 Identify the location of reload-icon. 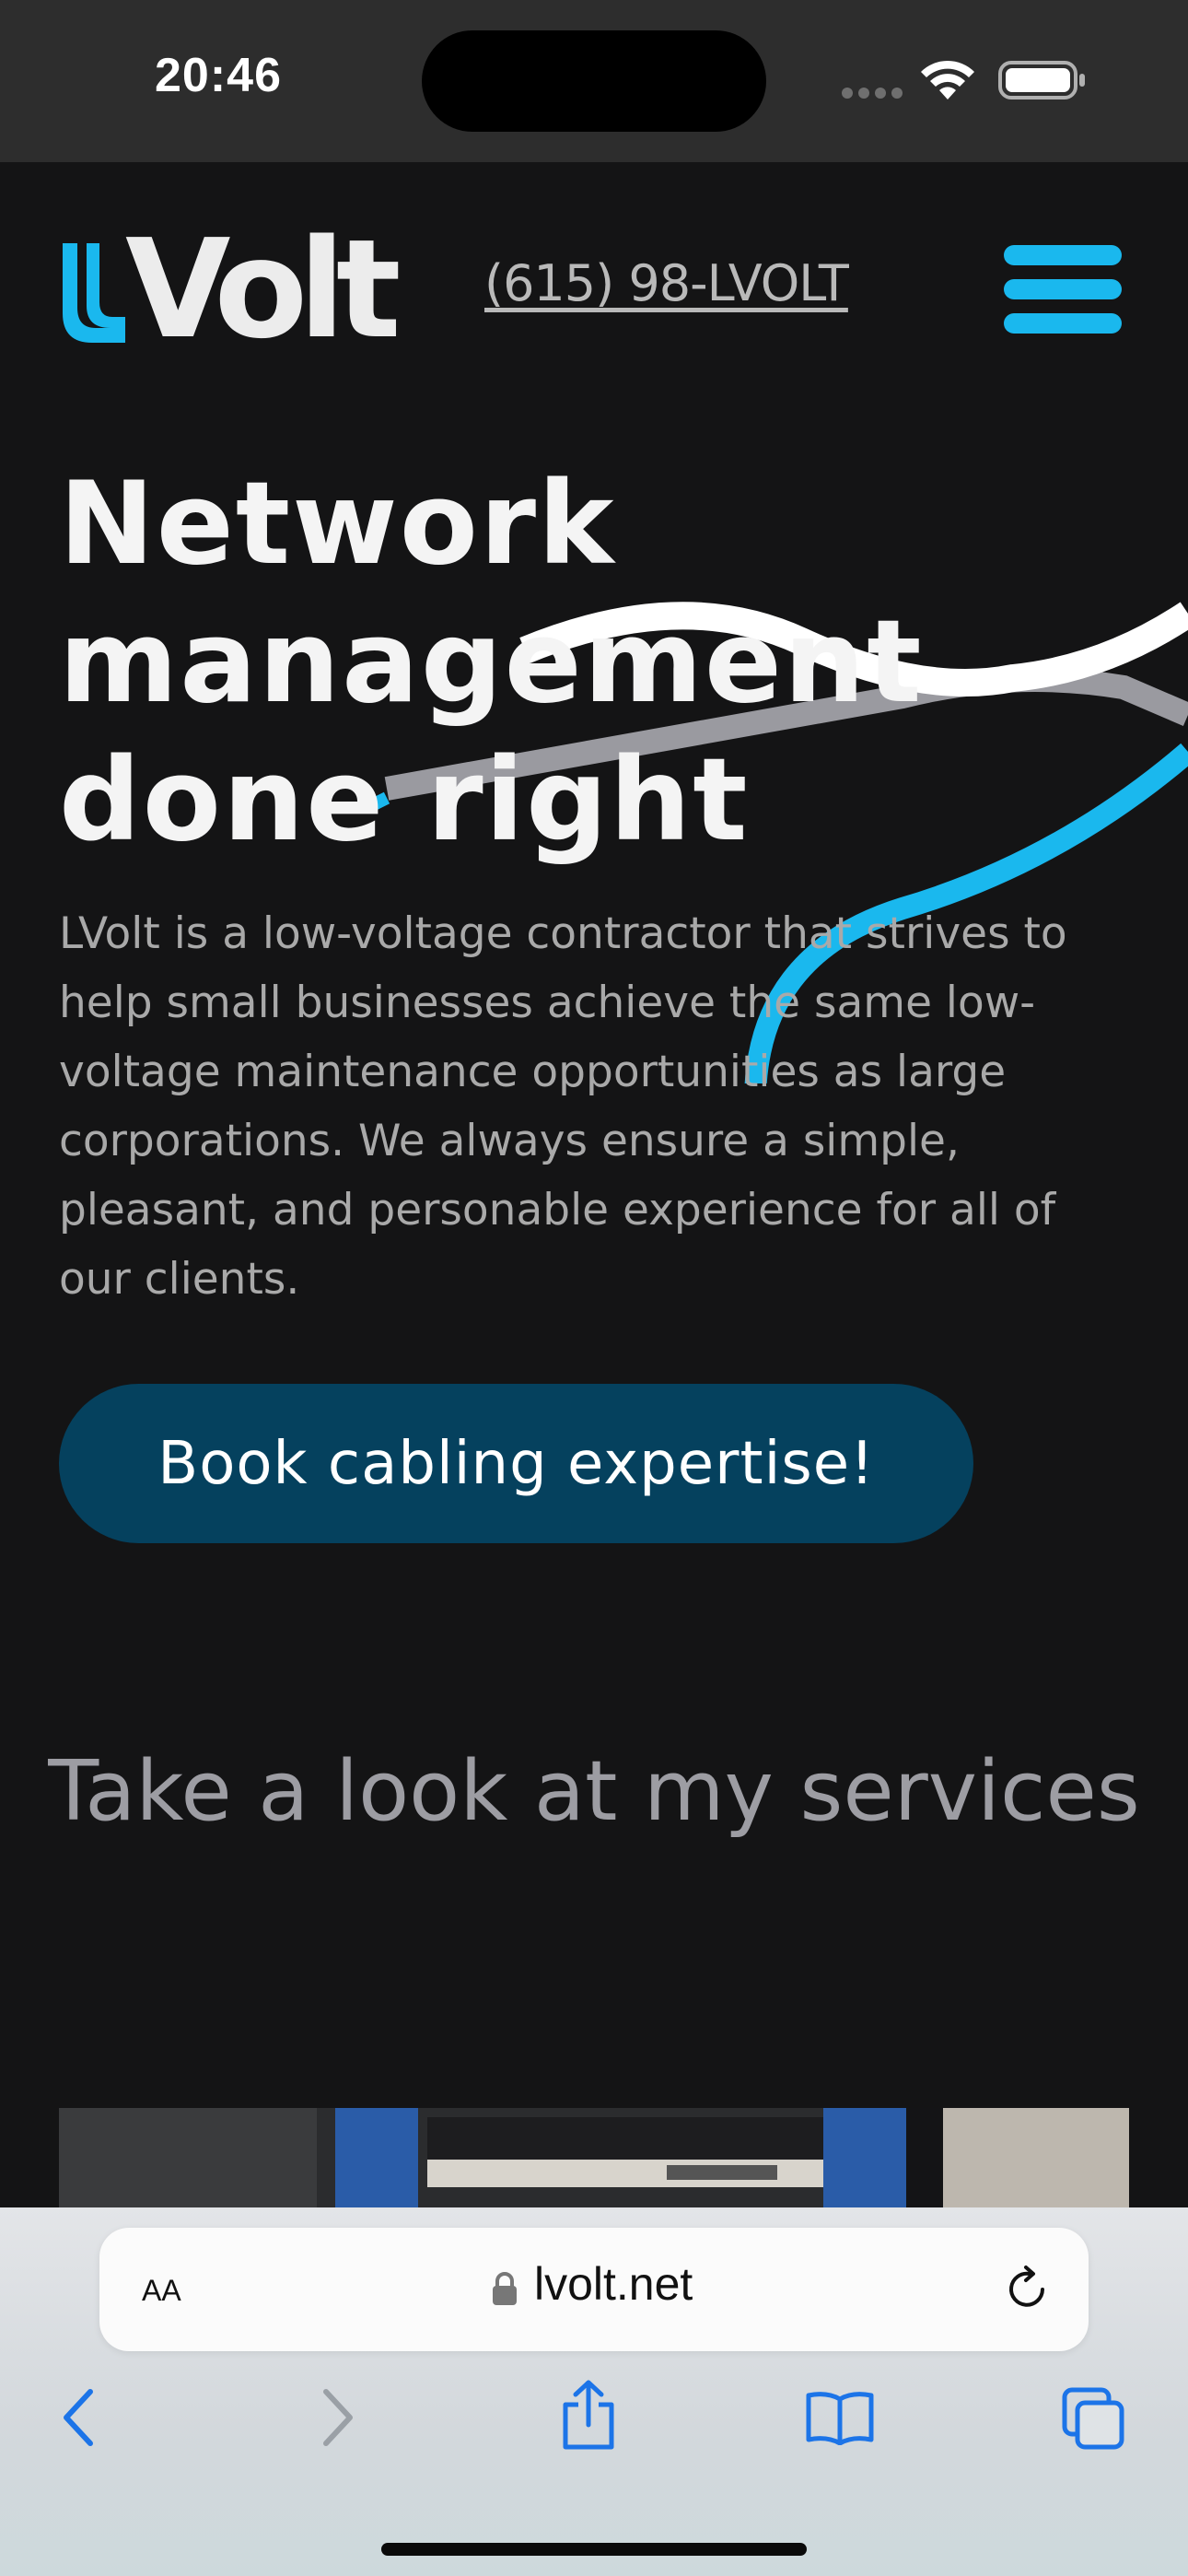
(1027, 2289).